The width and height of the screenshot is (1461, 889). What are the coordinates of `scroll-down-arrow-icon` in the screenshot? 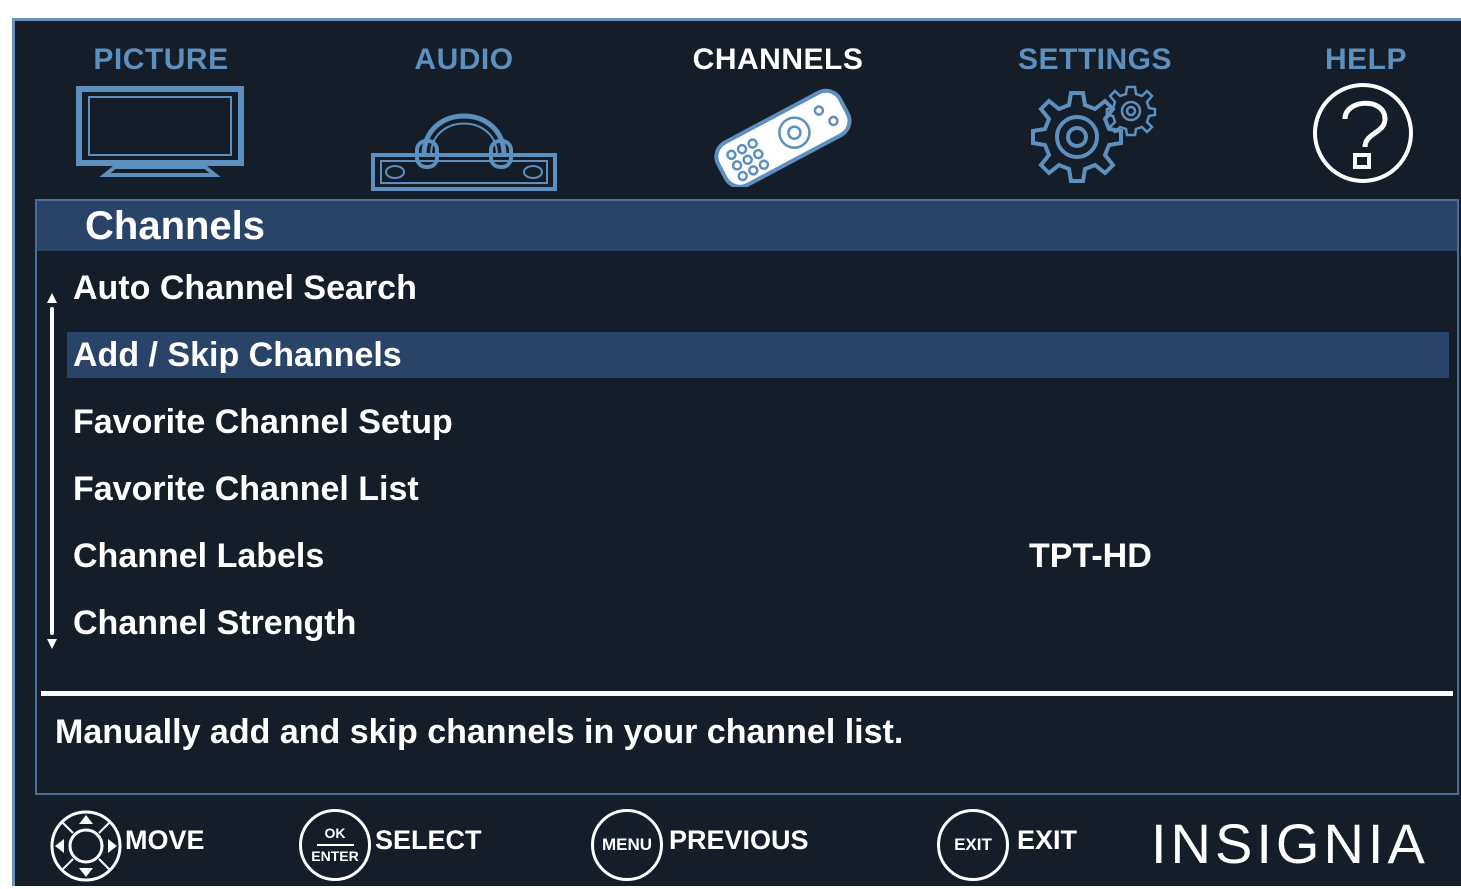 It's located at (52, 644).